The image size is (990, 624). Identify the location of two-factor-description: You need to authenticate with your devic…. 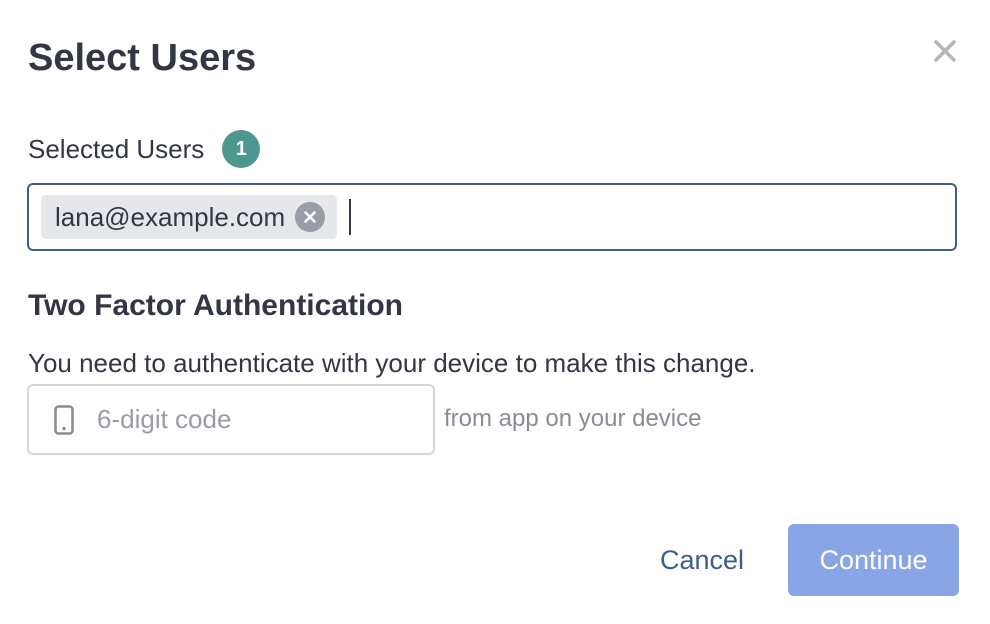
(392, 363).